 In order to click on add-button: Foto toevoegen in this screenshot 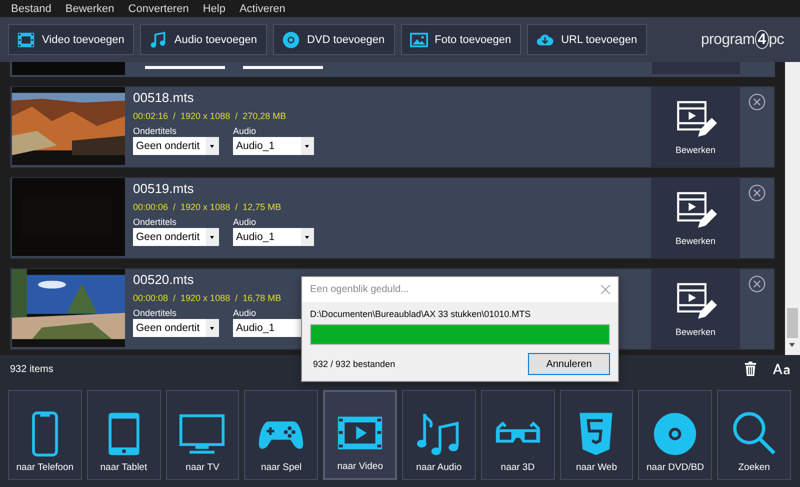, I will do `click(461, 39)`.